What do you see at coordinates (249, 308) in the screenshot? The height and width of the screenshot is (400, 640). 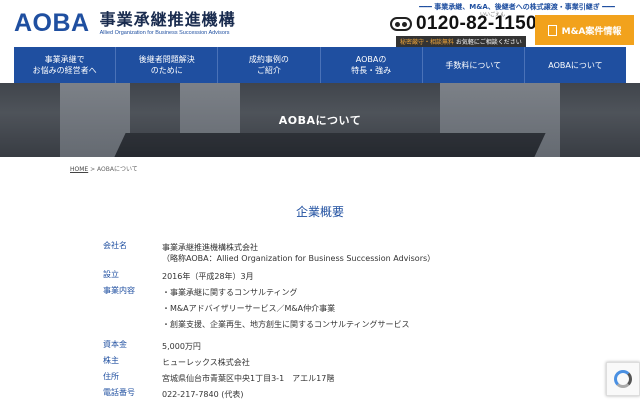 I see `business-item: ・M&Aアドバイザリーサービス／M&A仲介事業` at bounding box center [249, 308].